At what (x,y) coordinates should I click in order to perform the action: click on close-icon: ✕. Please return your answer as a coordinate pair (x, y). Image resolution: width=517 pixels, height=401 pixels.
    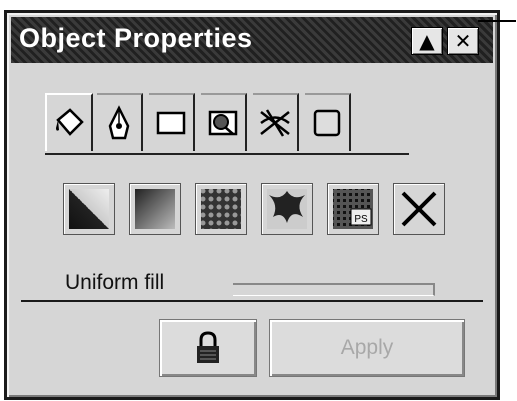
    Looking at the image, I should click on (463, 41).